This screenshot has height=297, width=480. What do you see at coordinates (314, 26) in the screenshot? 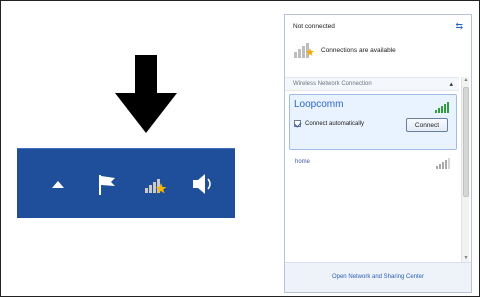
I see `connection-status-text: Not connected` at bounding box center [314, 26].